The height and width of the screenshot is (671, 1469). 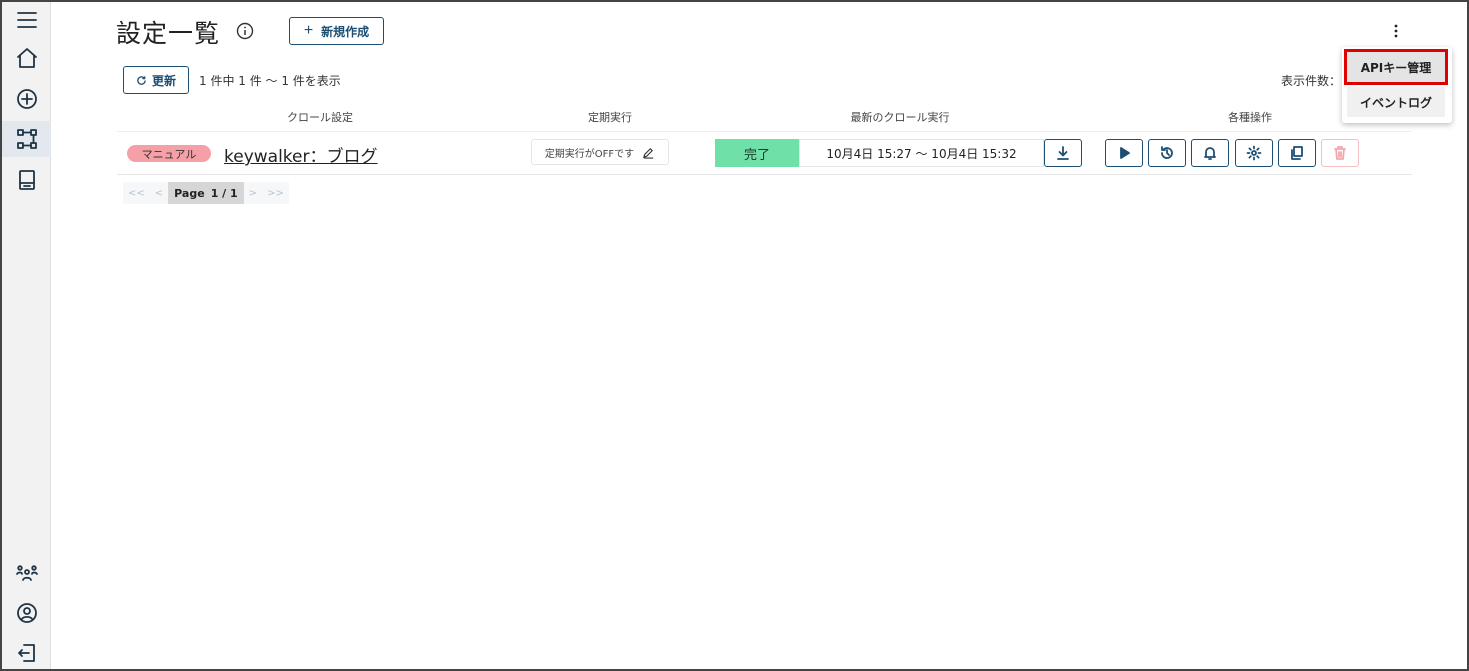 What do you see at coordinates (163, 80) in the screenshot?
I see `refresh-label: 更新` at bounding box center [163, 80].